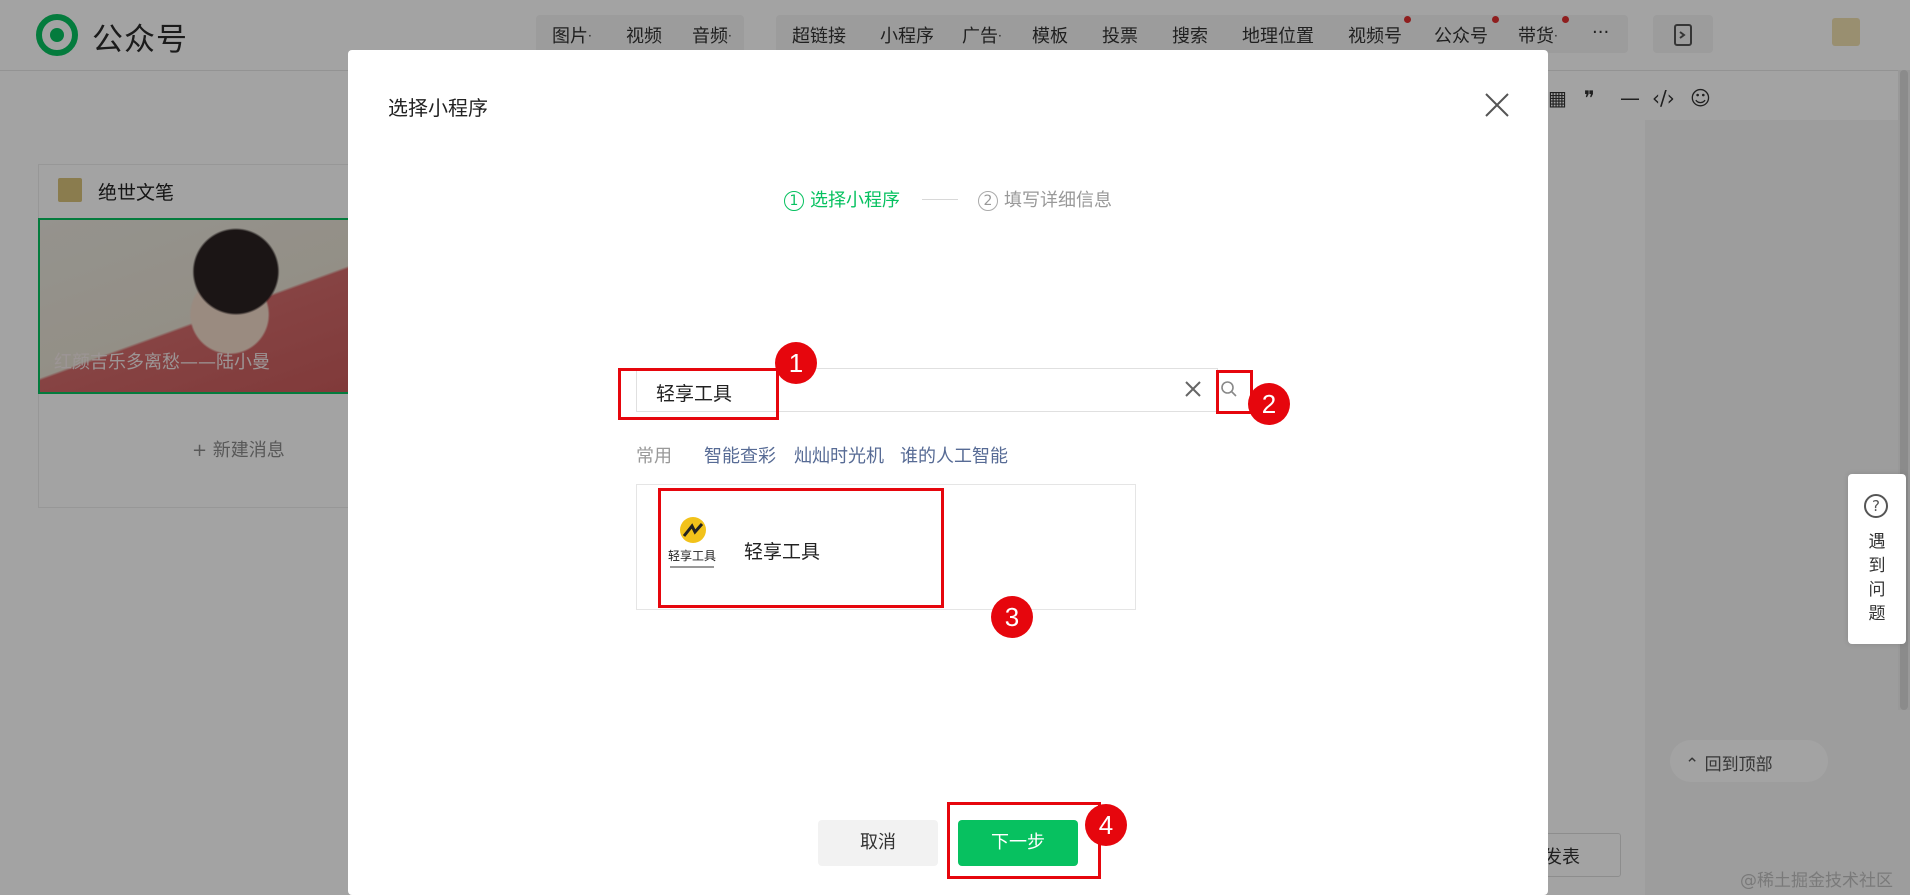 Image resolution: width=1910 pixels, height=895 pixels. What do you see at coordinates (740, 455) in the screenshot?
I see `frequent-item: 智能查彩` at bounding box center [740, 455].